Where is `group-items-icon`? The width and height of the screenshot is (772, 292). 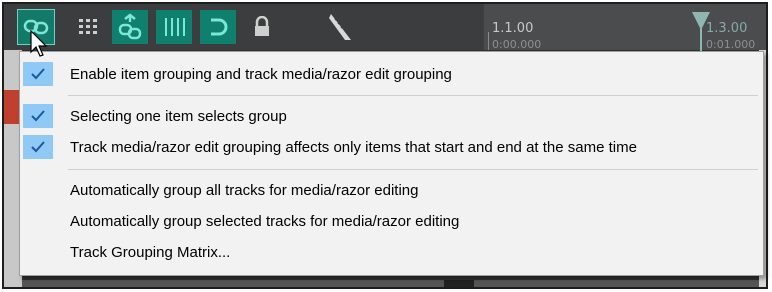 group-items-icon is located at coordinates (130, 27).